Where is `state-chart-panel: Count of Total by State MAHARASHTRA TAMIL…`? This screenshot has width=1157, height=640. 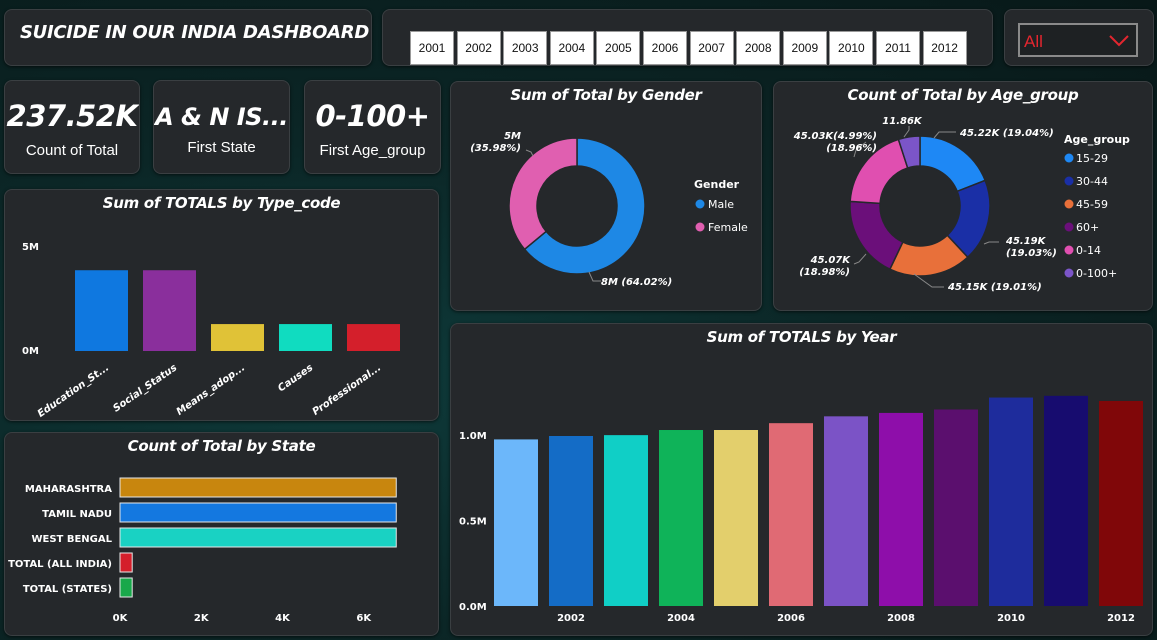 state-chart-panel: Count of Total by State MAHARASHTRA TAMIL… is located at coordinates (221, 534).